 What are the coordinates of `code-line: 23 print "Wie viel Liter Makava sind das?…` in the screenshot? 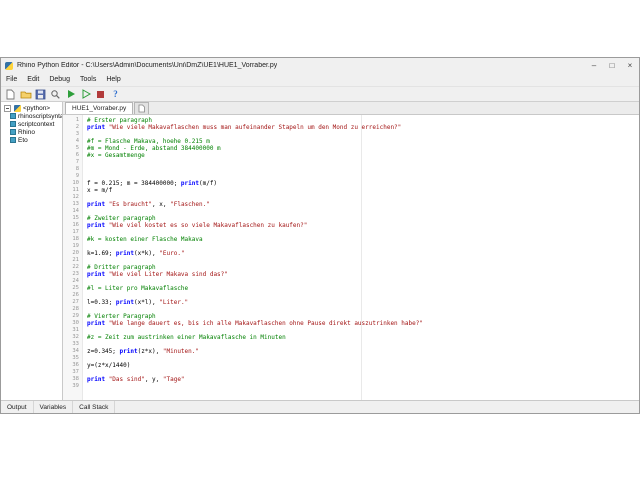 It's located at (351, 274).